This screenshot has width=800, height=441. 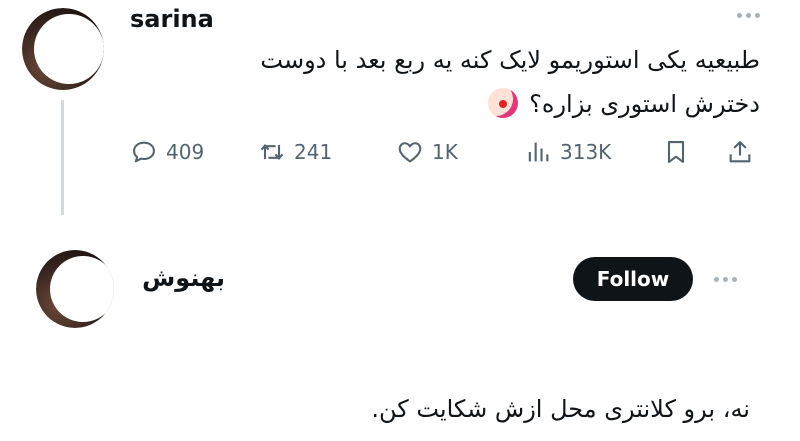 What do you see at coordinates (144, 152) in the screenshot?
I see `reply-icon` at bounding box center [144, 152].